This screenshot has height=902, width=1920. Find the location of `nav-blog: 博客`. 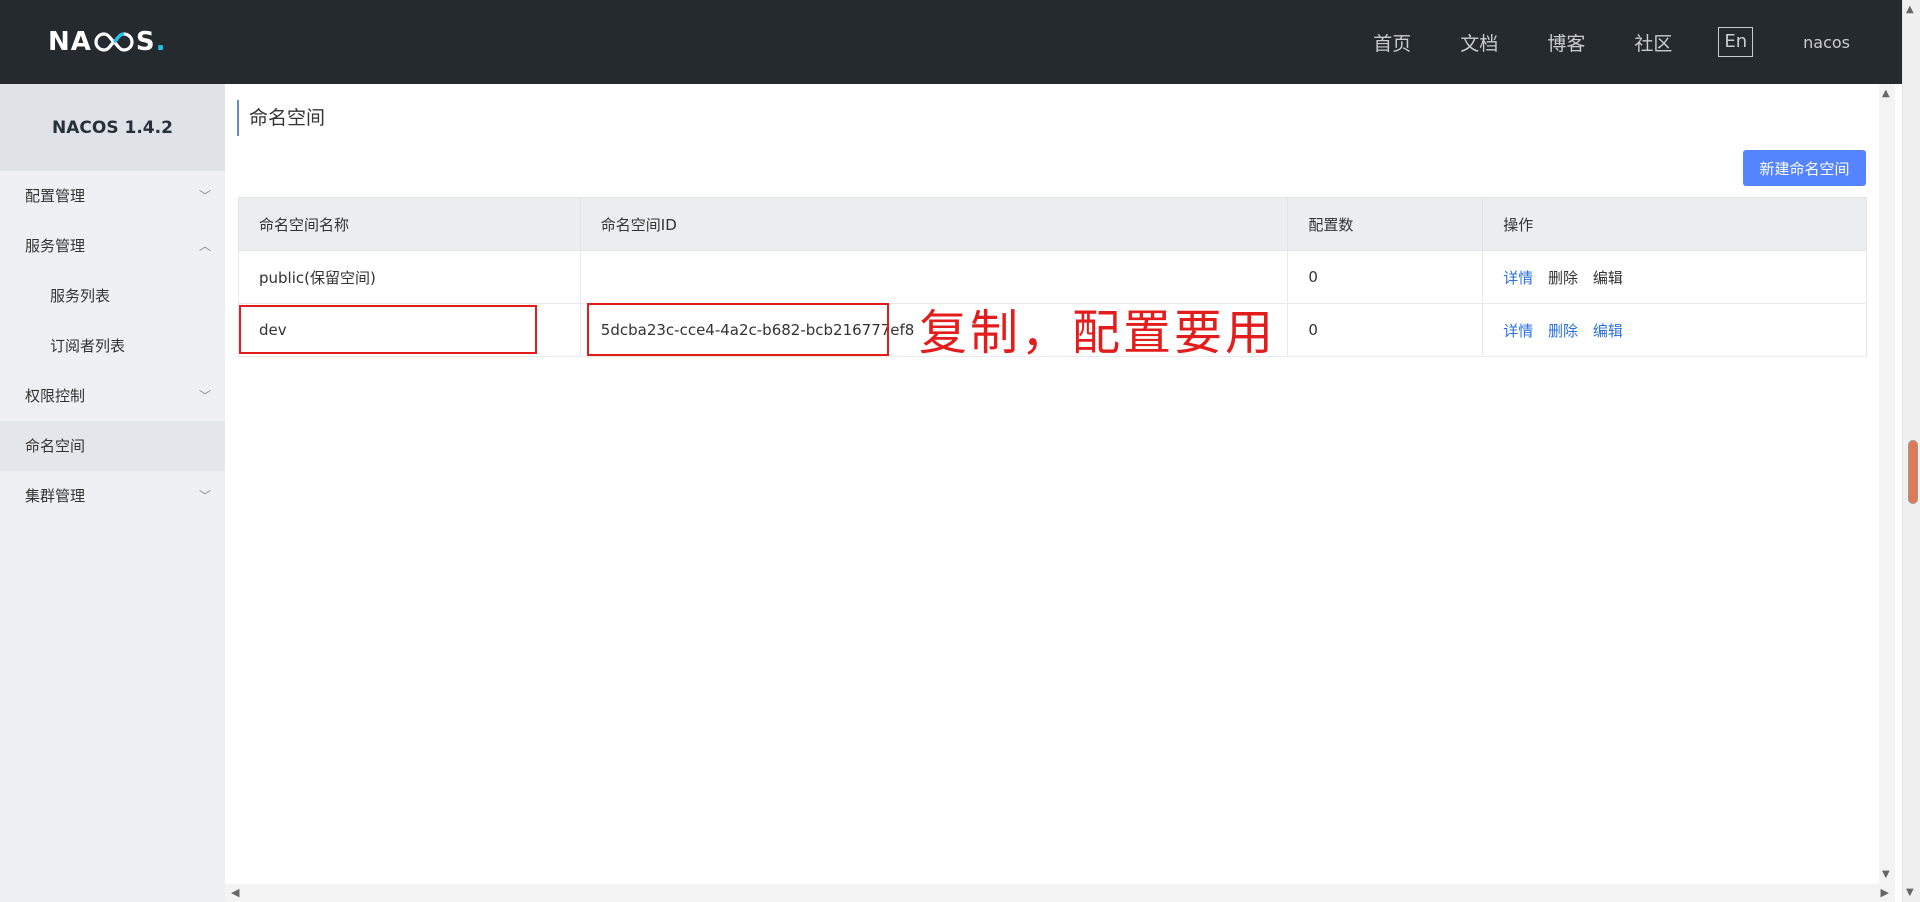

nav-blog: 博客 is located at coordinates (1566, 42).